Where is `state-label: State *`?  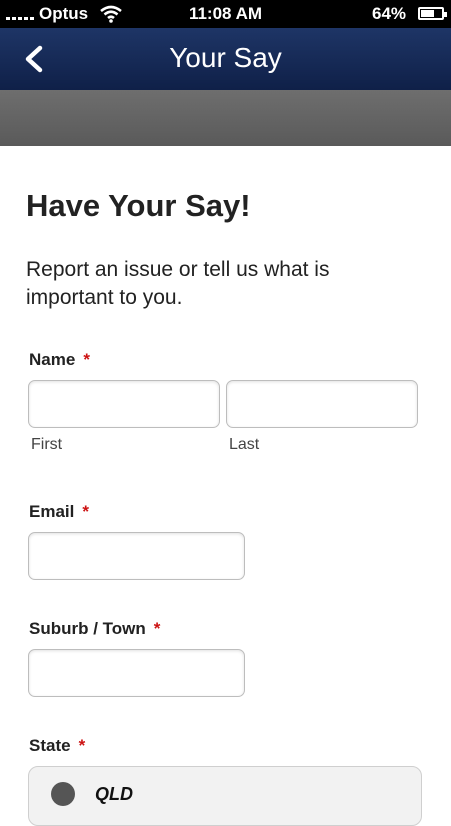
state-label: State * is located at coordinates (57, 746).